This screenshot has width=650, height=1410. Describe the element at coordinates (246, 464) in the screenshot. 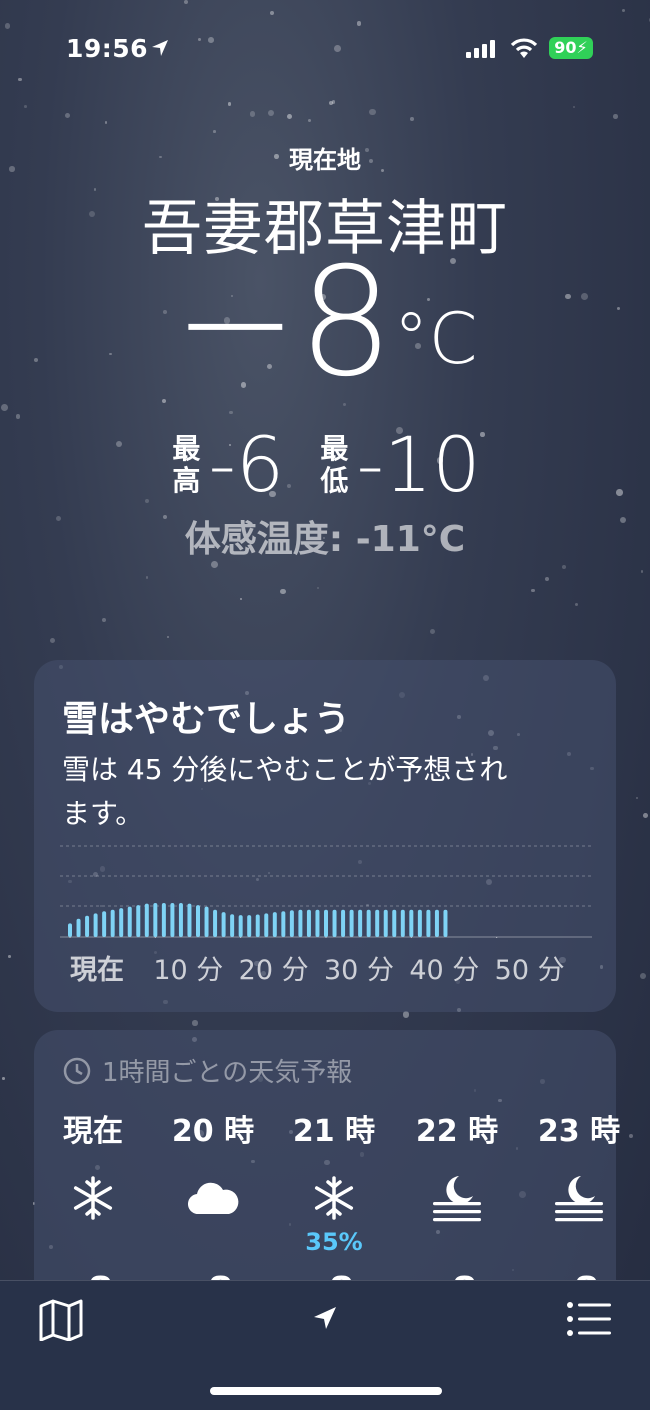

I see `high-value: -6` at that location.